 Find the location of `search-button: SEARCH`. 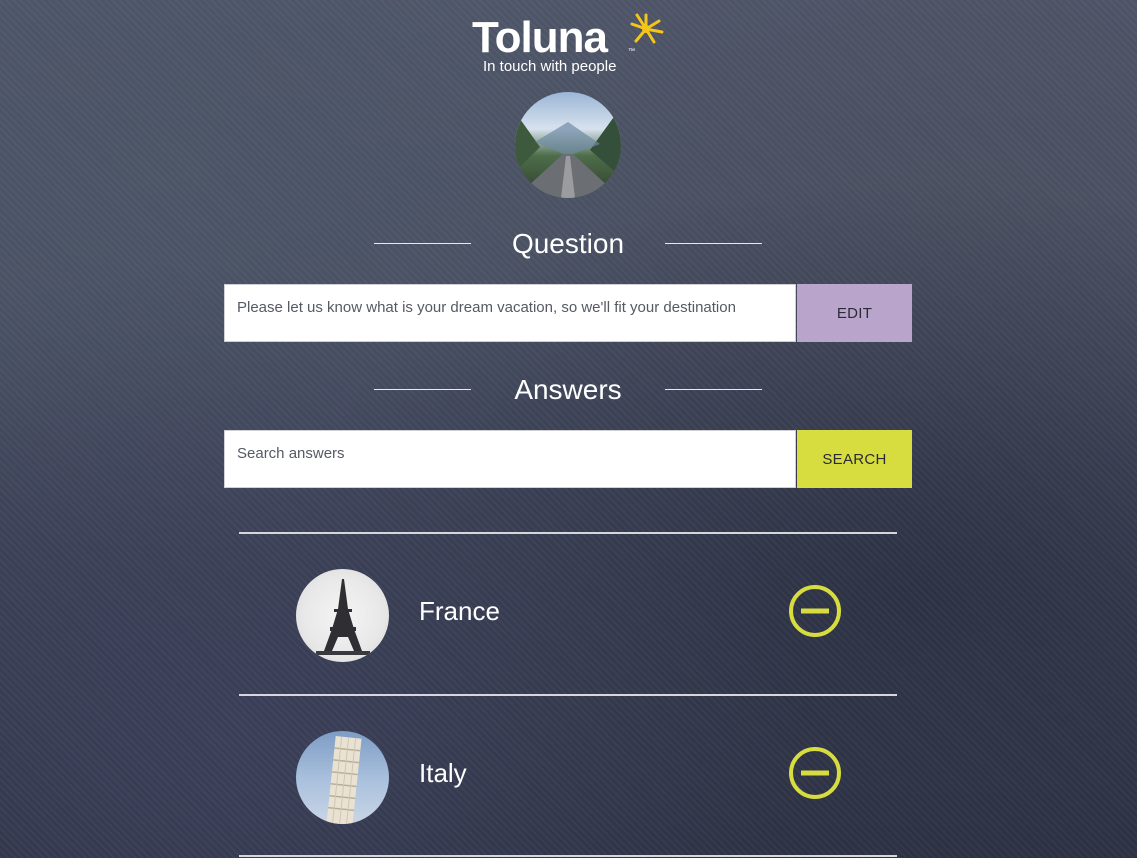

search-button: SEARCH is located at coordinates (854, 459).